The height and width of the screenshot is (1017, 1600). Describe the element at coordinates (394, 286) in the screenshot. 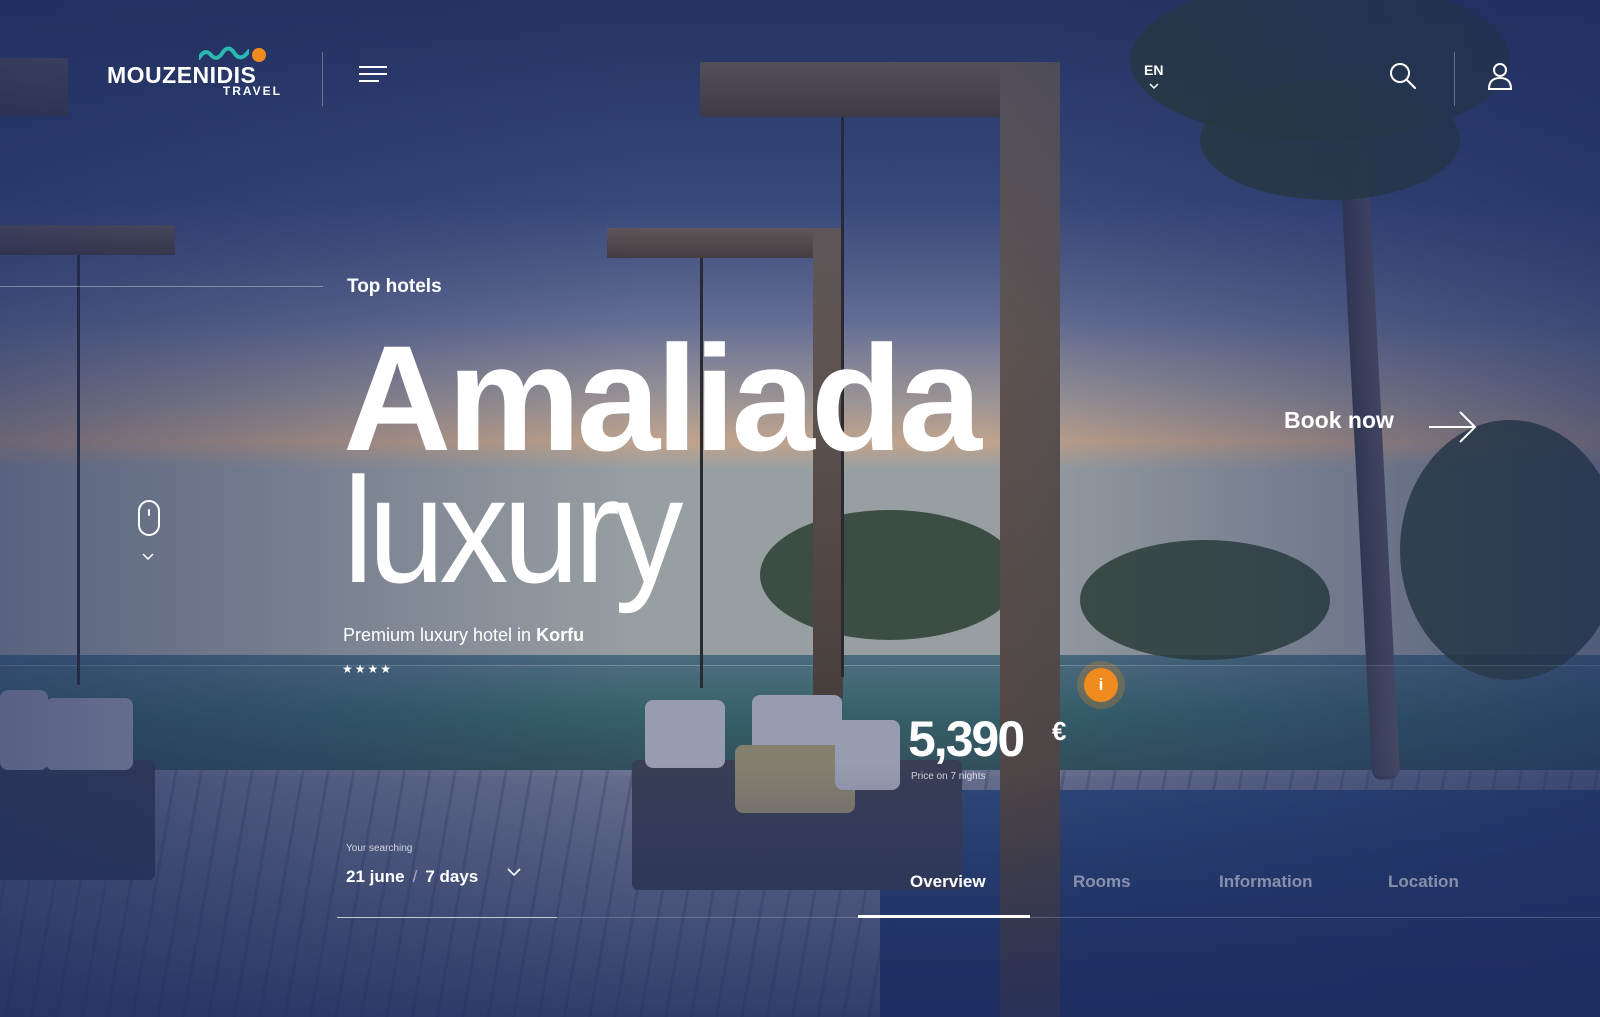

I see `section-kicker: Top hotels` at that location.